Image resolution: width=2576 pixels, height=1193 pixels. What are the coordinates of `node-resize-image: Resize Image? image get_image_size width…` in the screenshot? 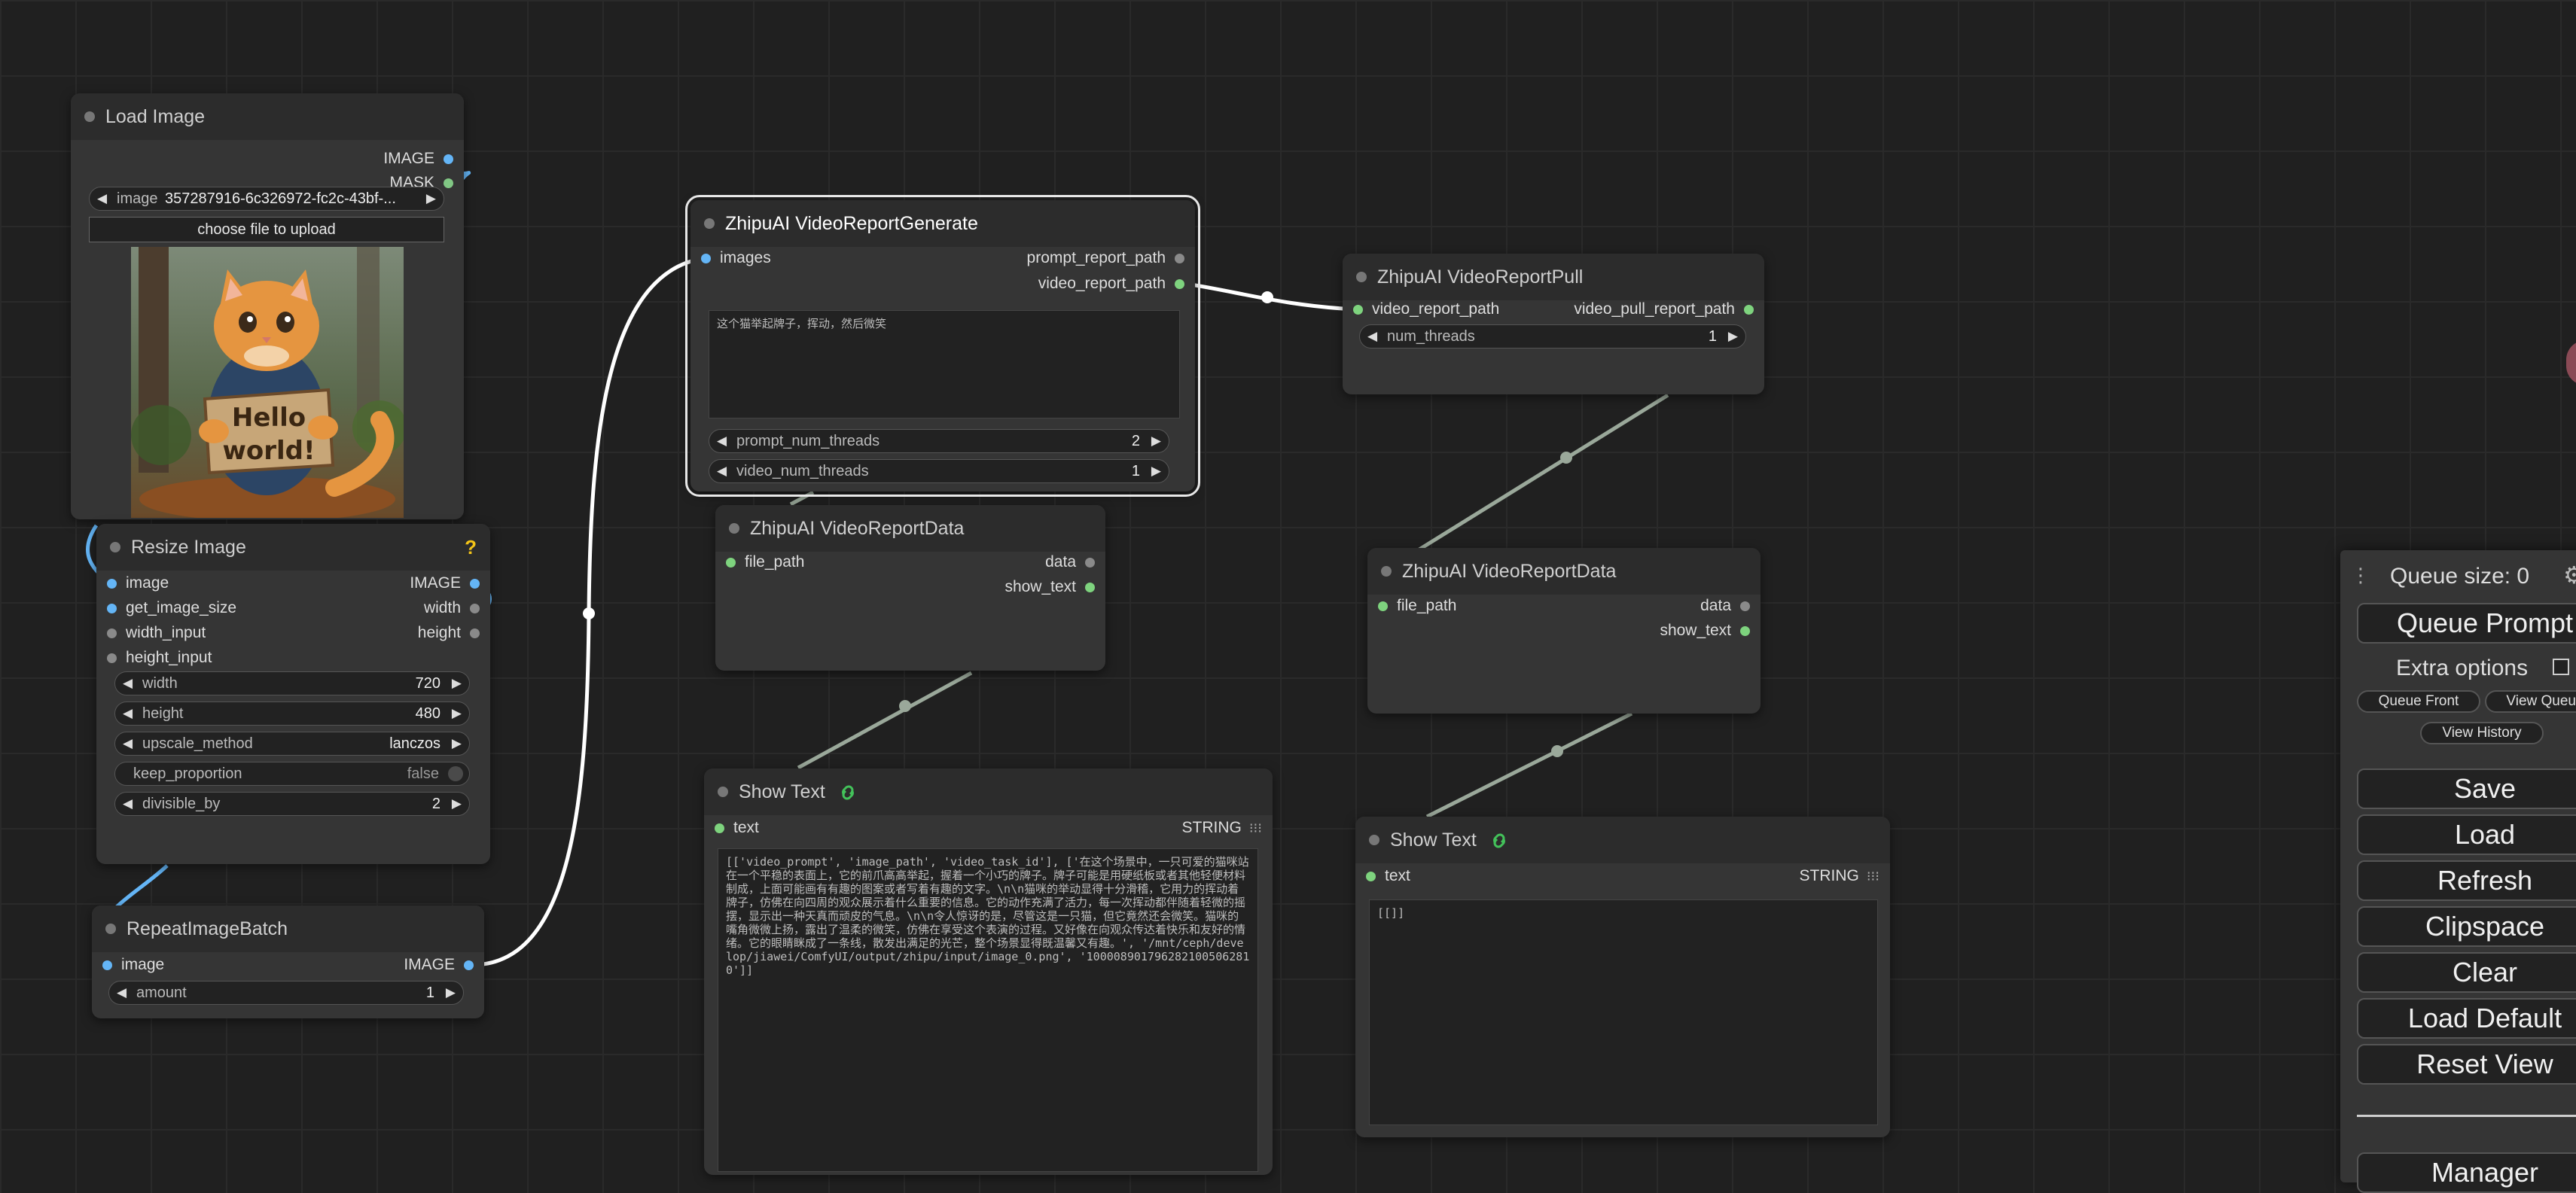 It's located at (293, 694).